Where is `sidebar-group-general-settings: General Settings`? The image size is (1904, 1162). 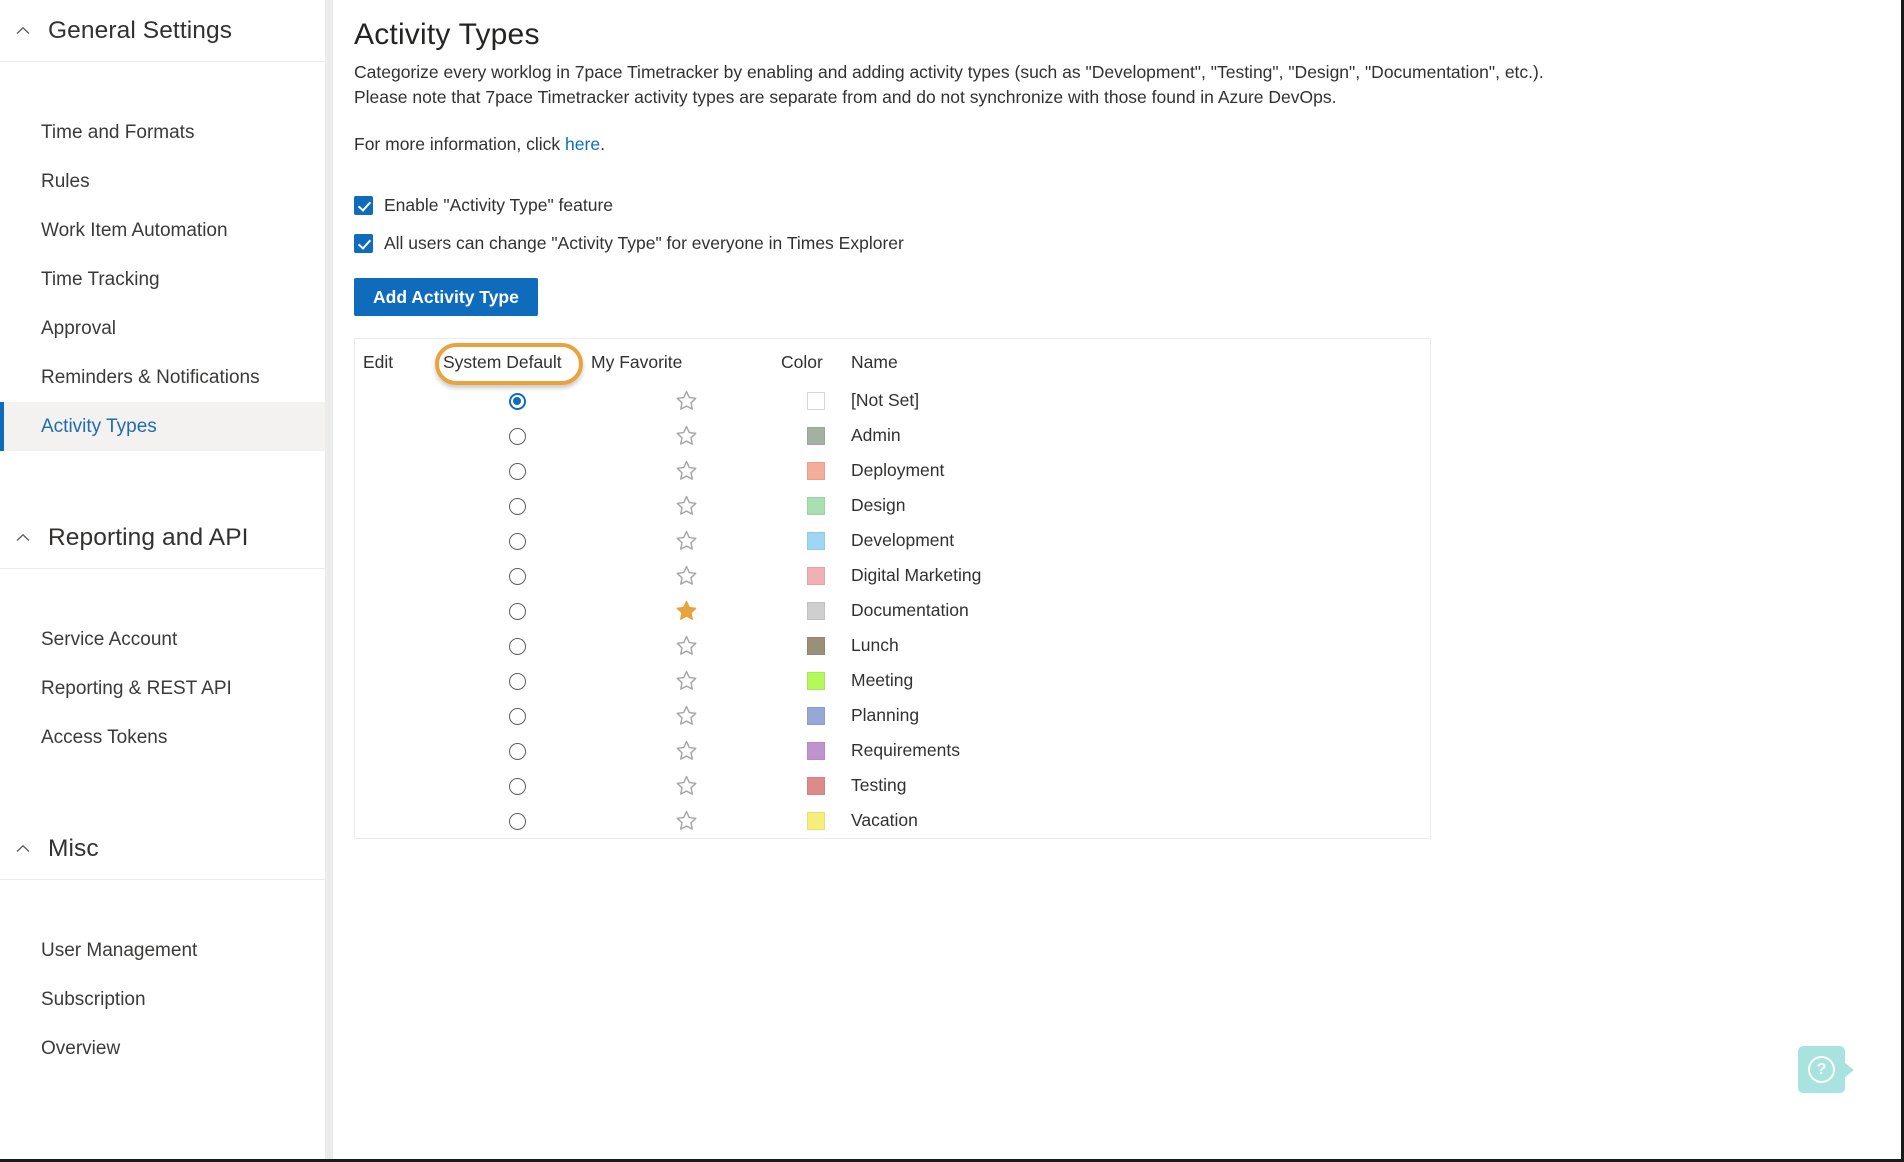
sidebar-group-general-settings: General Settings is located at coordinates (166, 31).